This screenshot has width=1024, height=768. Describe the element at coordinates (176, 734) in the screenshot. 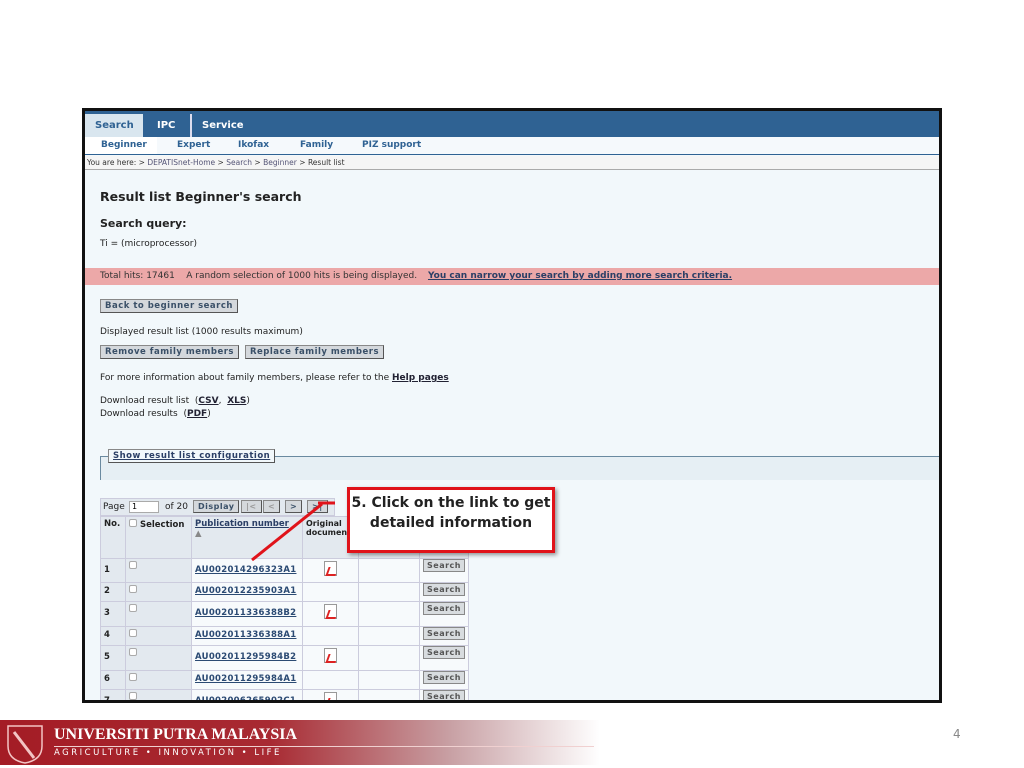

I see `university-name: UNIVERSITI PUTRA MALAYSIA` at that location.